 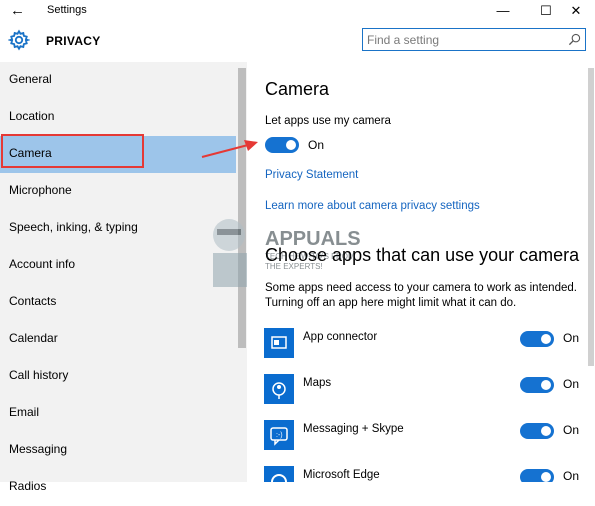 What do you see at coordinates (537, 385) in the screenshot?
I see `maps-toggle` at bounding box center [537, 385].